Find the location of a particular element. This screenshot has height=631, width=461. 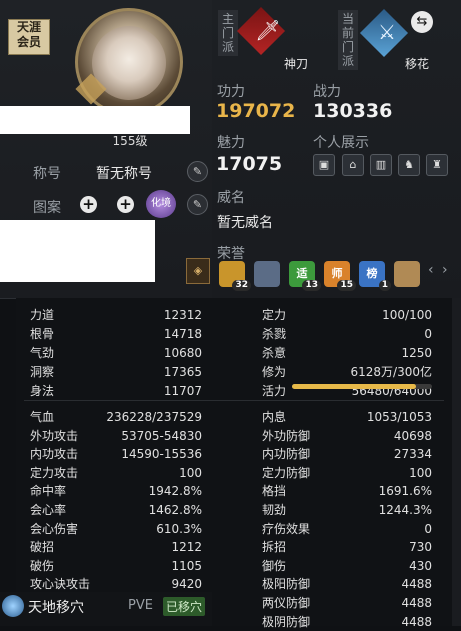

title-label: 称号 is located at coordinates (47, 174).